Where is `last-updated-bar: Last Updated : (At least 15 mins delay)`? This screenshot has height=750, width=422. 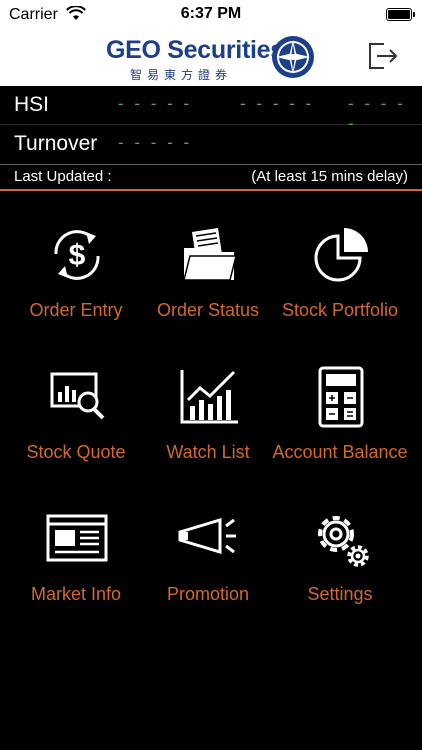 last-updated-bar: Last Updated : (At least 15 mins delay) is located at coordinates (211, 177).